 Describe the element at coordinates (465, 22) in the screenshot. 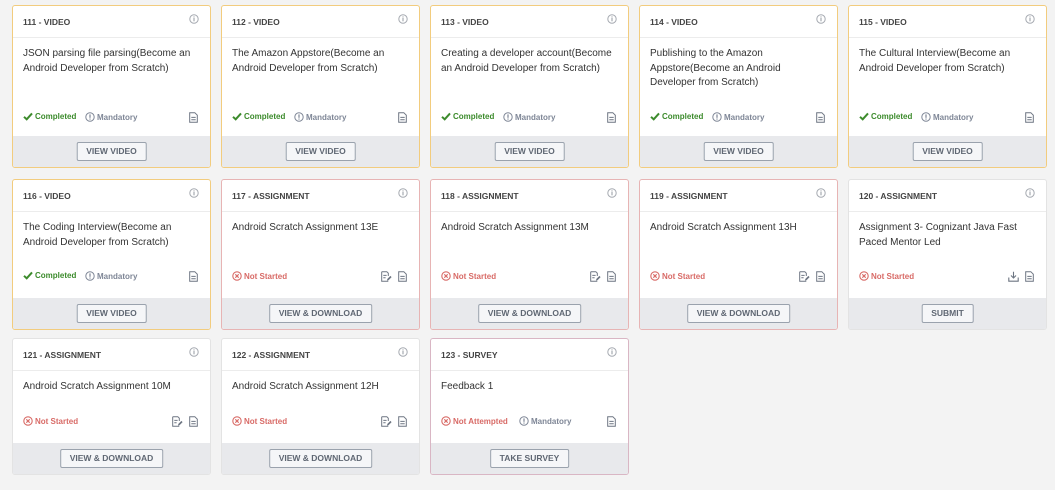

I see `card-code: 113 - VIDEO` at that location.